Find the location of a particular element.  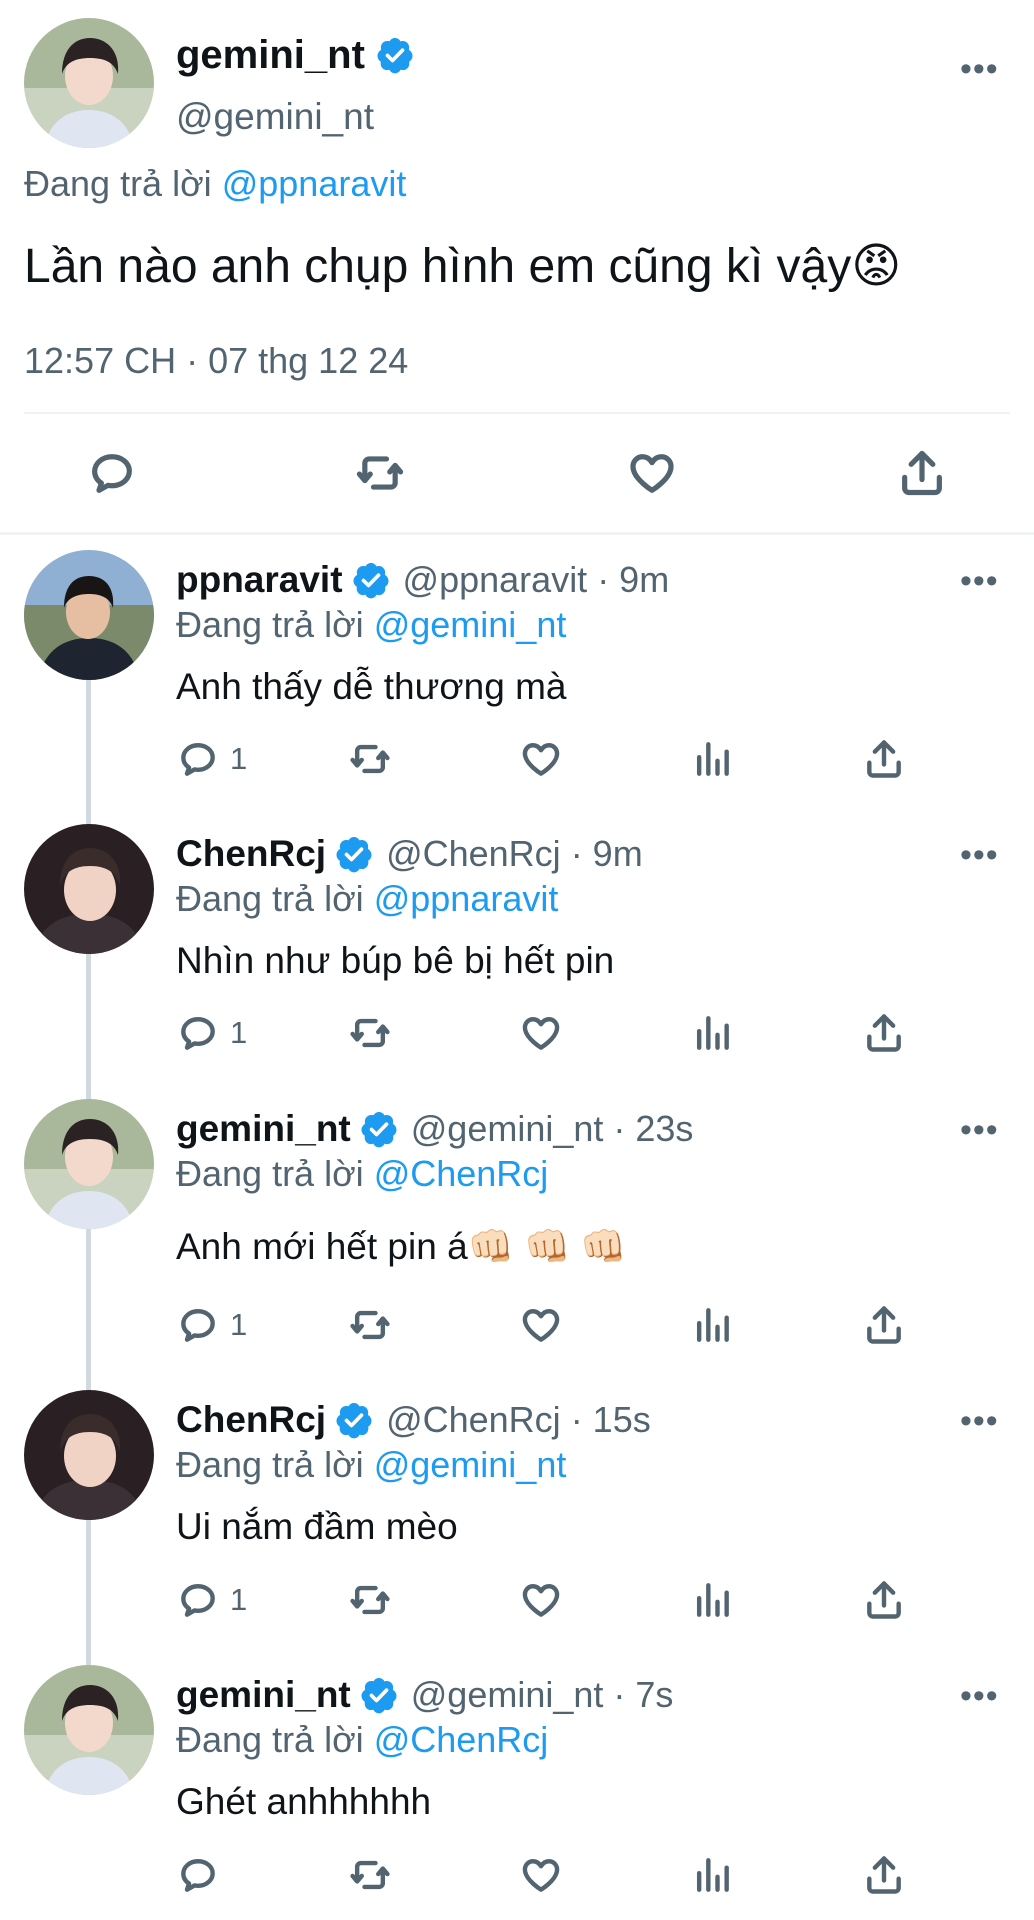

reply-text: Anh mới hết pin á👊🏻 👊🏻 👊🏻 is located at coordinates (401, 1247).